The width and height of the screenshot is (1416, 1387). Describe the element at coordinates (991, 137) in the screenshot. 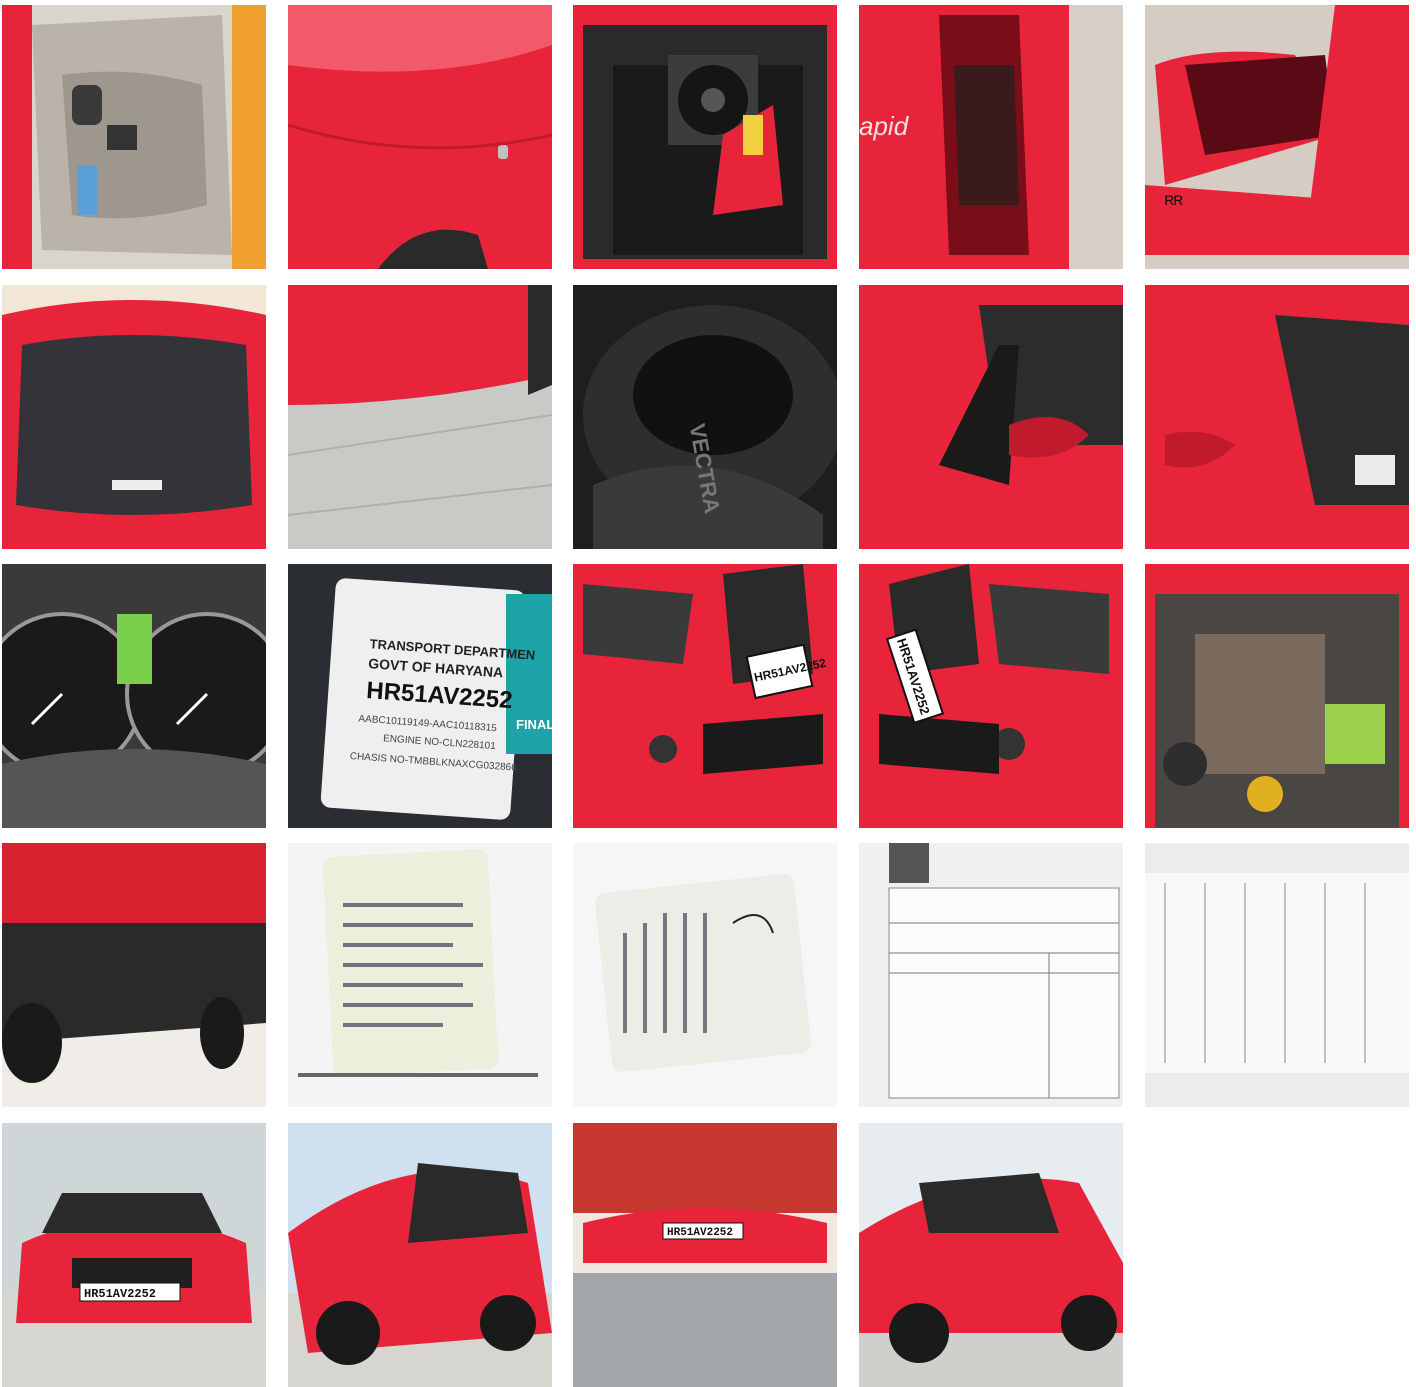

I see `photo-tail-light-left: apid` at that location.